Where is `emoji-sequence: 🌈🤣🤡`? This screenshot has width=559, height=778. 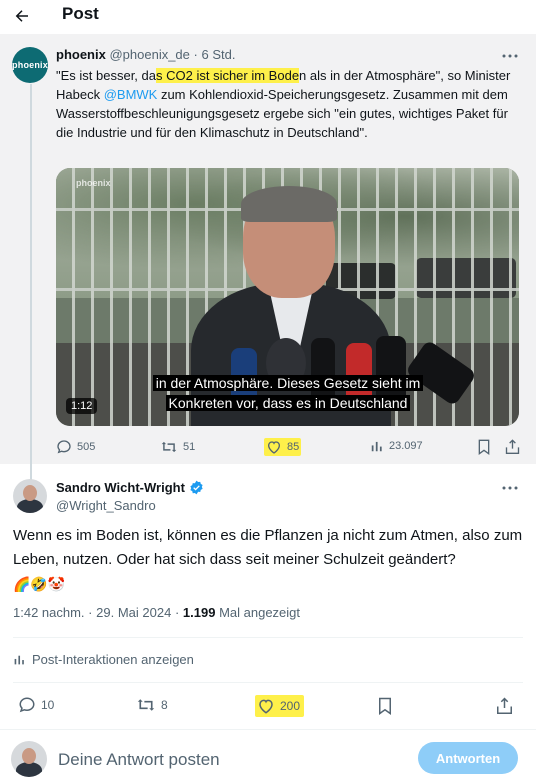
emoji-sequence: 🌈🤣🤡 is located at coordinates (39, 584).